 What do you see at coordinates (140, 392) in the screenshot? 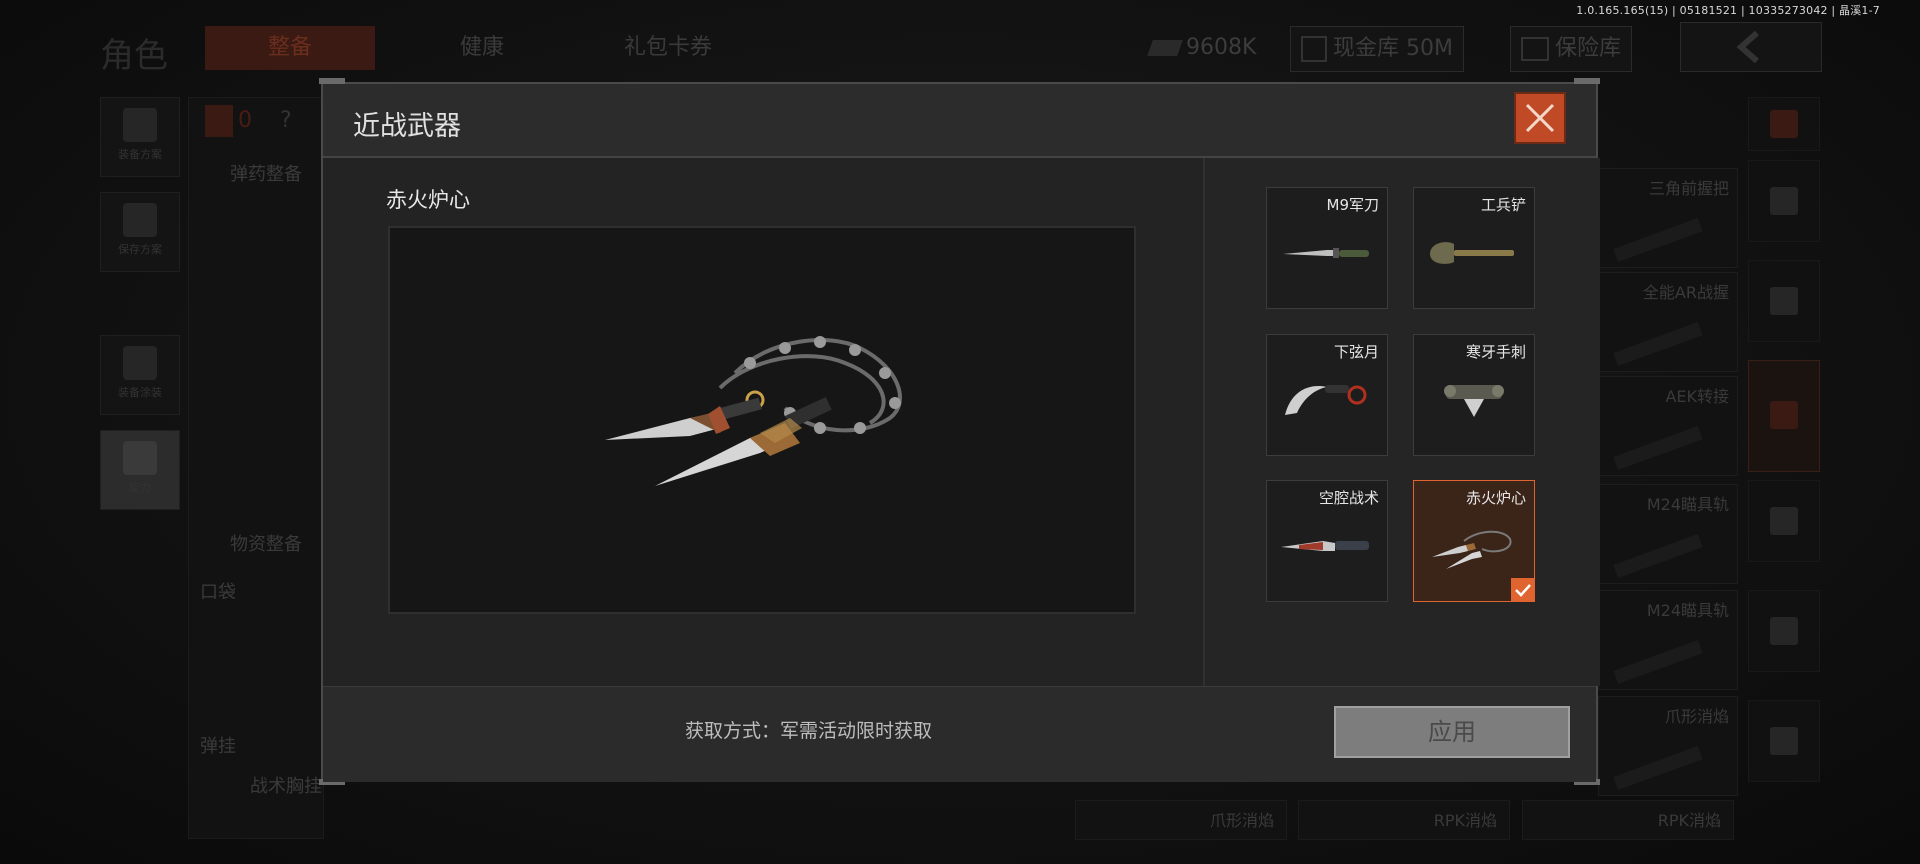
I see `skin-label: 装备涂装` at bounding box center [140, 392].